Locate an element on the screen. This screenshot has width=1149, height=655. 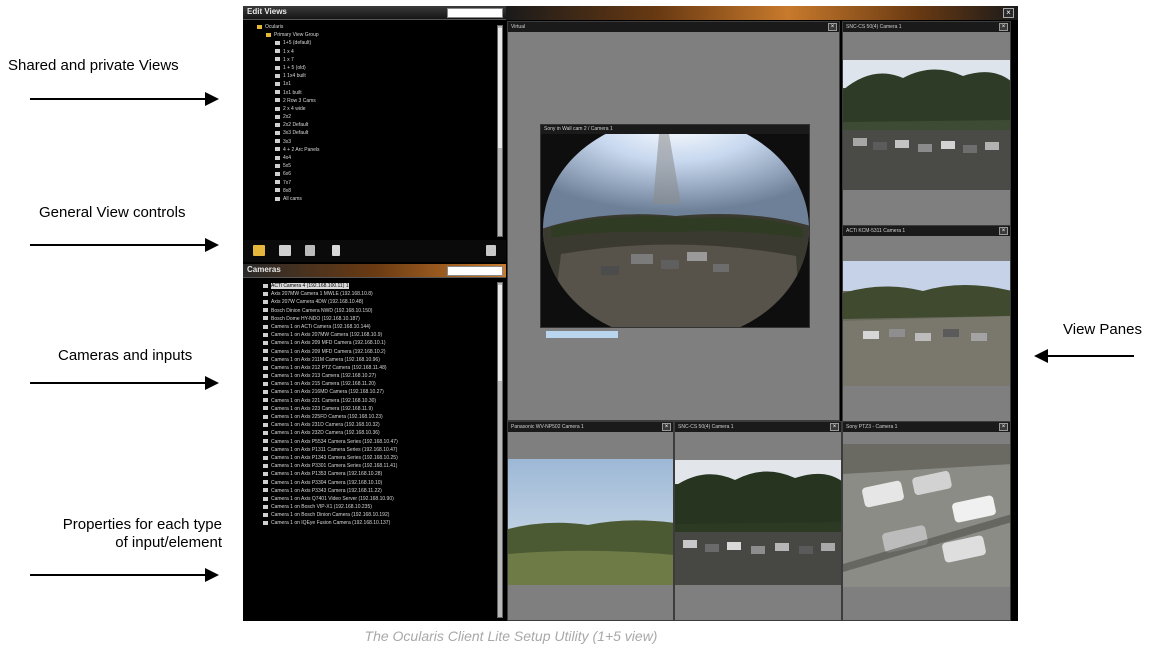
save-icon is located at coordinates (491, 250).